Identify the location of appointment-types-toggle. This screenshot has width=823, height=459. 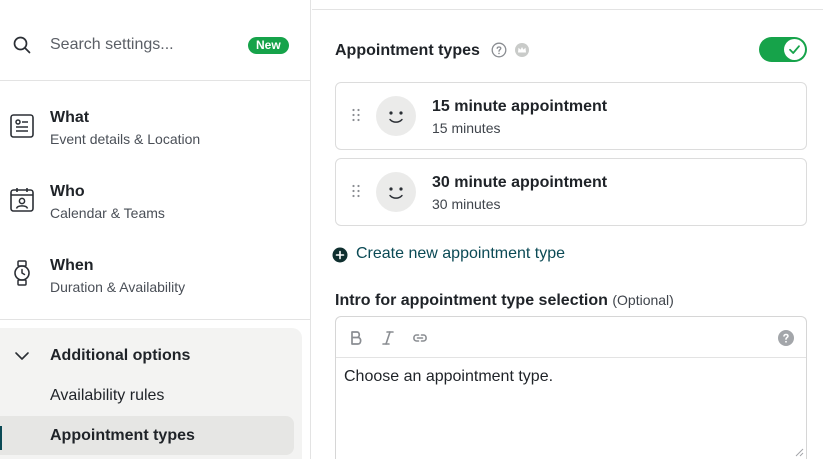
(783, 49).